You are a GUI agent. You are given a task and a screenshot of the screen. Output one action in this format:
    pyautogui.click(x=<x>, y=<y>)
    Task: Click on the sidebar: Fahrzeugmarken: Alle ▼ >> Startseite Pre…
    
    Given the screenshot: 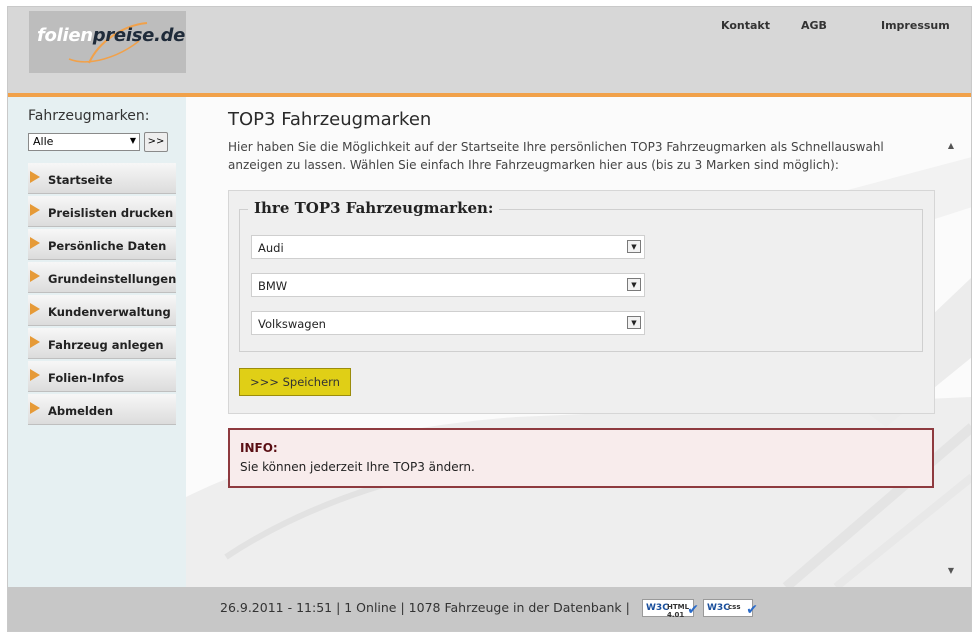 What is the action you would take?
    pyautogui.click(x=97, y=342)
    